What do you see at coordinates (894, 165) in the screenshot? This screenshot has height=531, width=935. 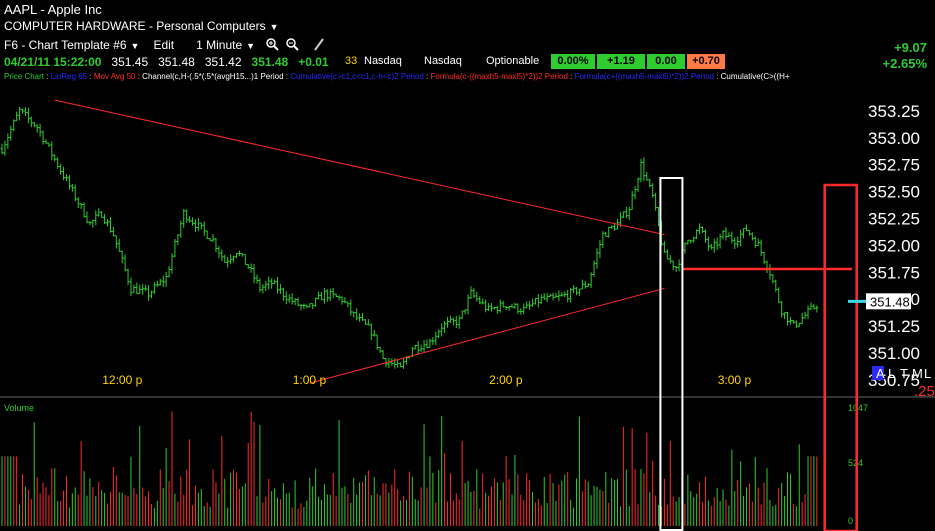 I see `price-tick-label: 352.75` at bounding box center [894, 165].